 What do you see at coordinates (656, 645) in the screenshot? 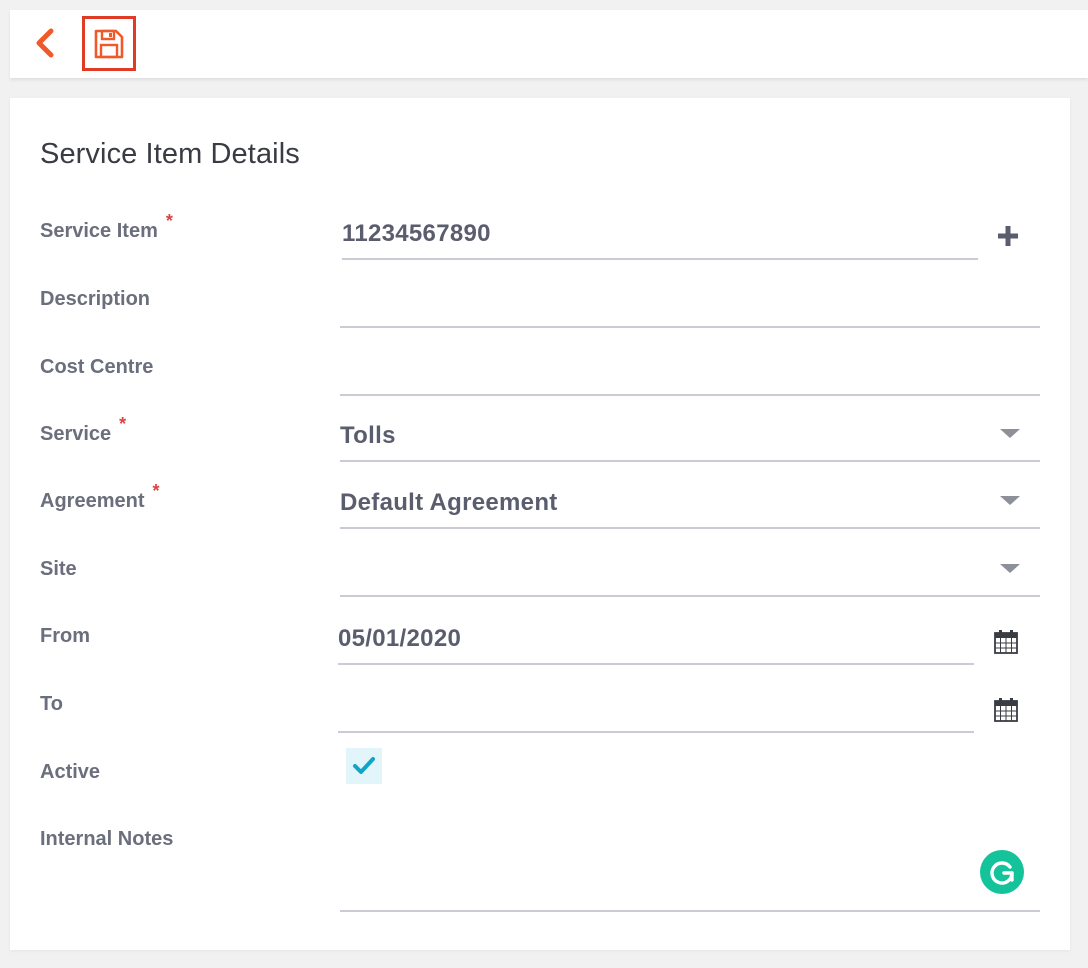
I see `from-date-input: 05/01/2020` at bounding box center [656, 645].